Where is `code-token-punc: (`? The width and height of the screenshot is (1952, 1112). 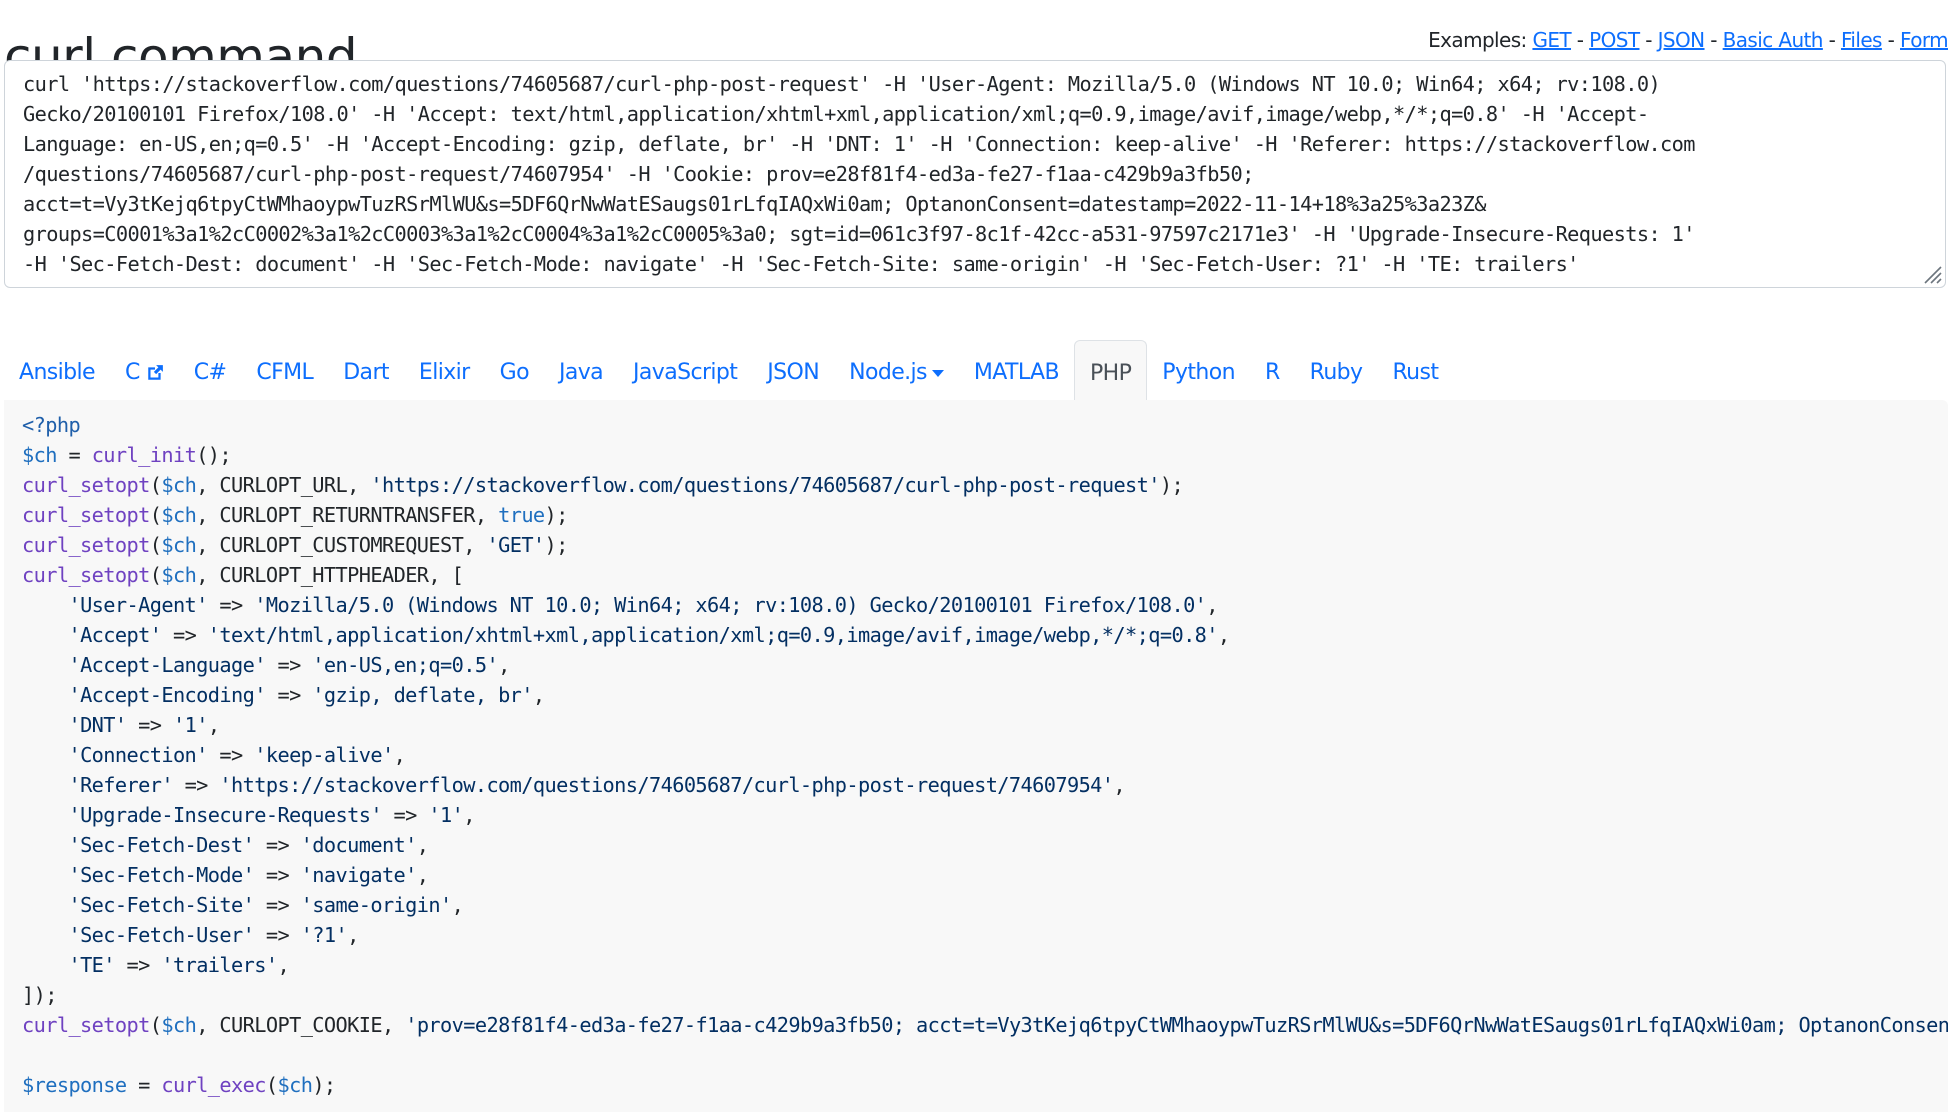 code-token-punc: ( is located at coordinates (155, 485).